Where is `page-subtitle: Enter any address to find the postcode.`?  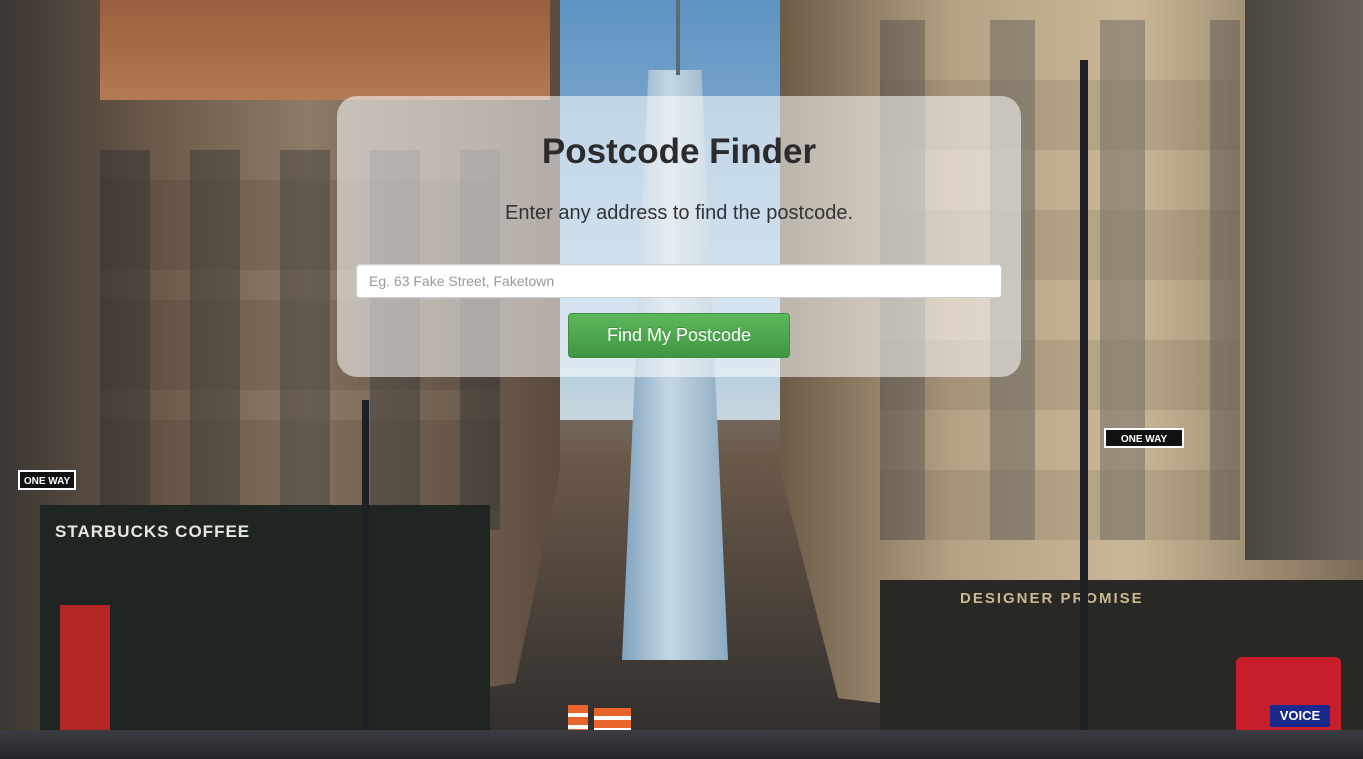 page-subtitle: Enter any address to find the postcode. is located at coordinates (679, 213).